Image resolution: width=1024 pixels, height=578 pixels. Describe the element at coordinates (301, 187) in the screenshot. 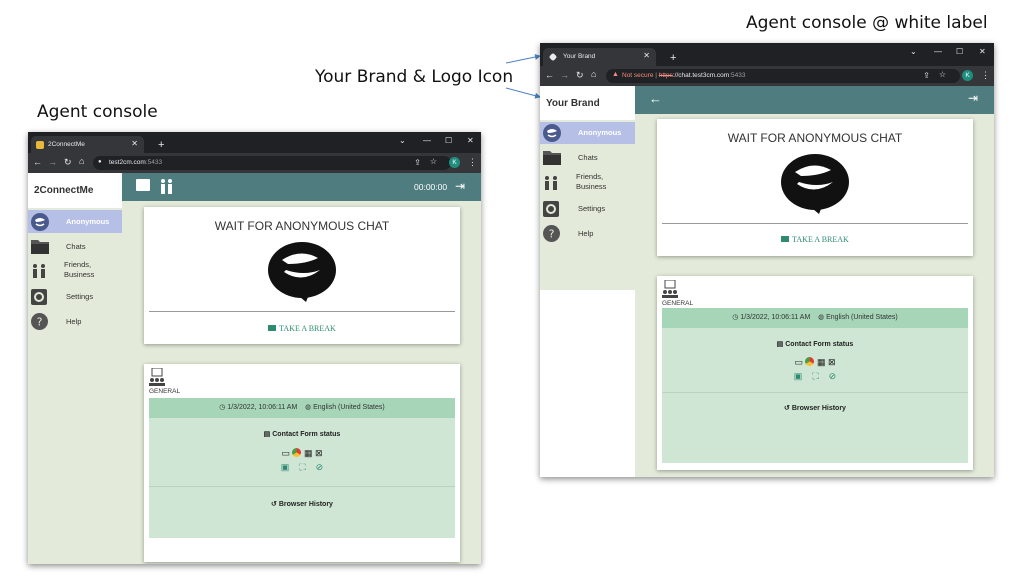

I see `app-top-bar: 00:00:00 ⇥` at that location.